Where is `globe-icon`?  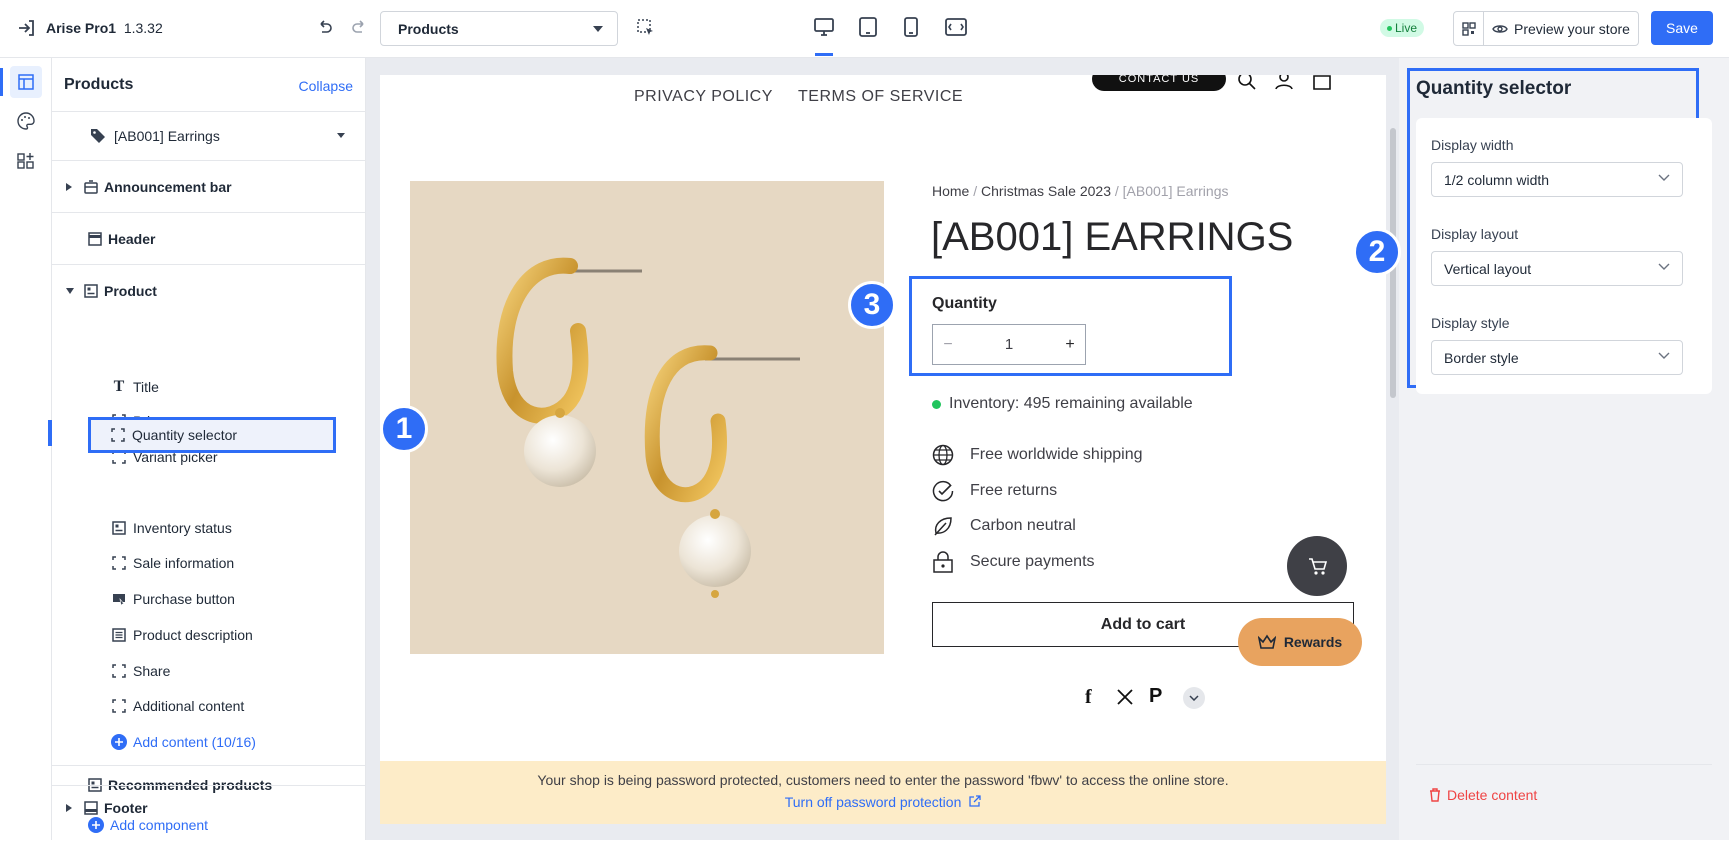
globe-icon is located at coordinates (943, 455).